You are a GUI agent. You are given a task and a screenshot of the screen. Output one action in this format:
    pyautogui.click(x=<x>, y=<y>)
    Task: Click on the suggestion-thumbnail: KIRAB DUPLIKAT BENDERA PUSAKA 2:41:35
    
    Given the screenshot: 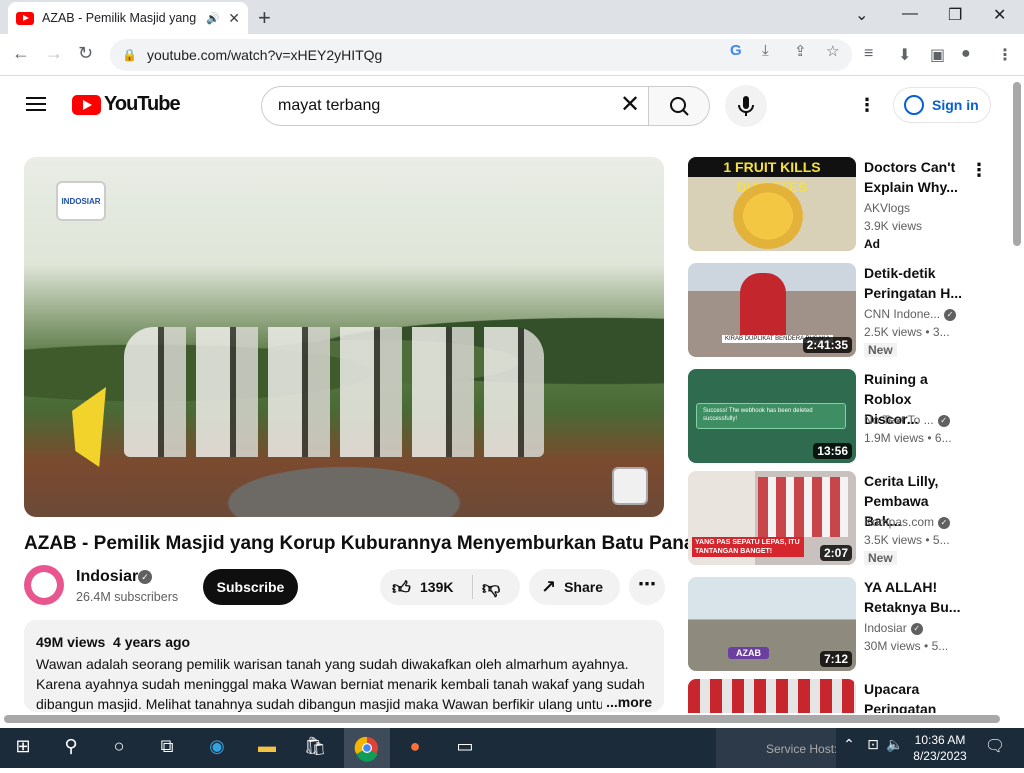 What is the action you would take?
    pyautogui.click(x=772, y=310)
    